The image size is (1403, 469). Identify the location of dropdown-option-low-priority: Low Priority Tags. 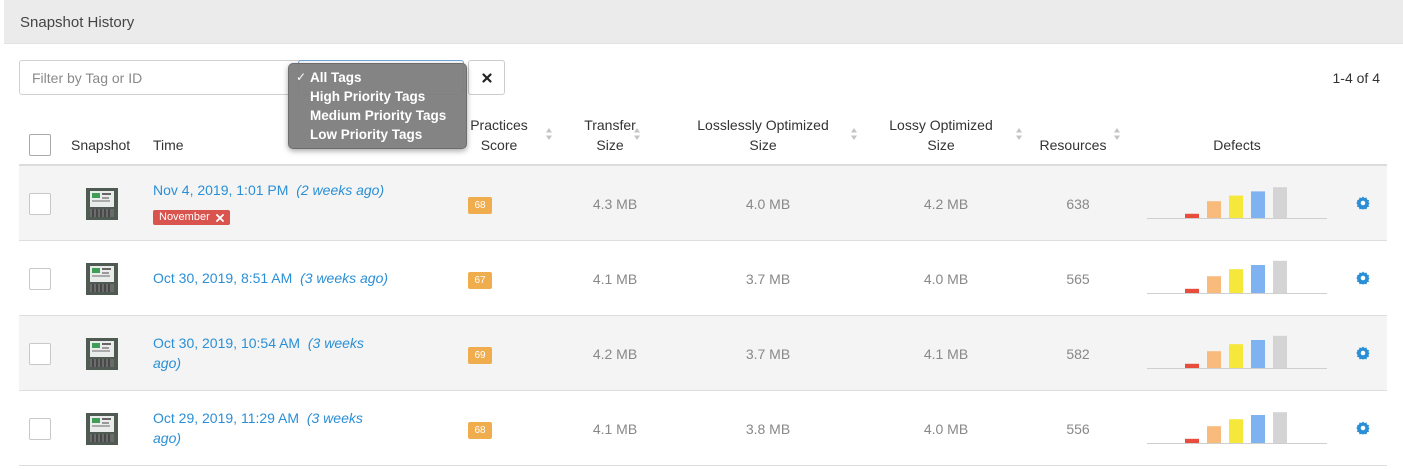
(377, 134).